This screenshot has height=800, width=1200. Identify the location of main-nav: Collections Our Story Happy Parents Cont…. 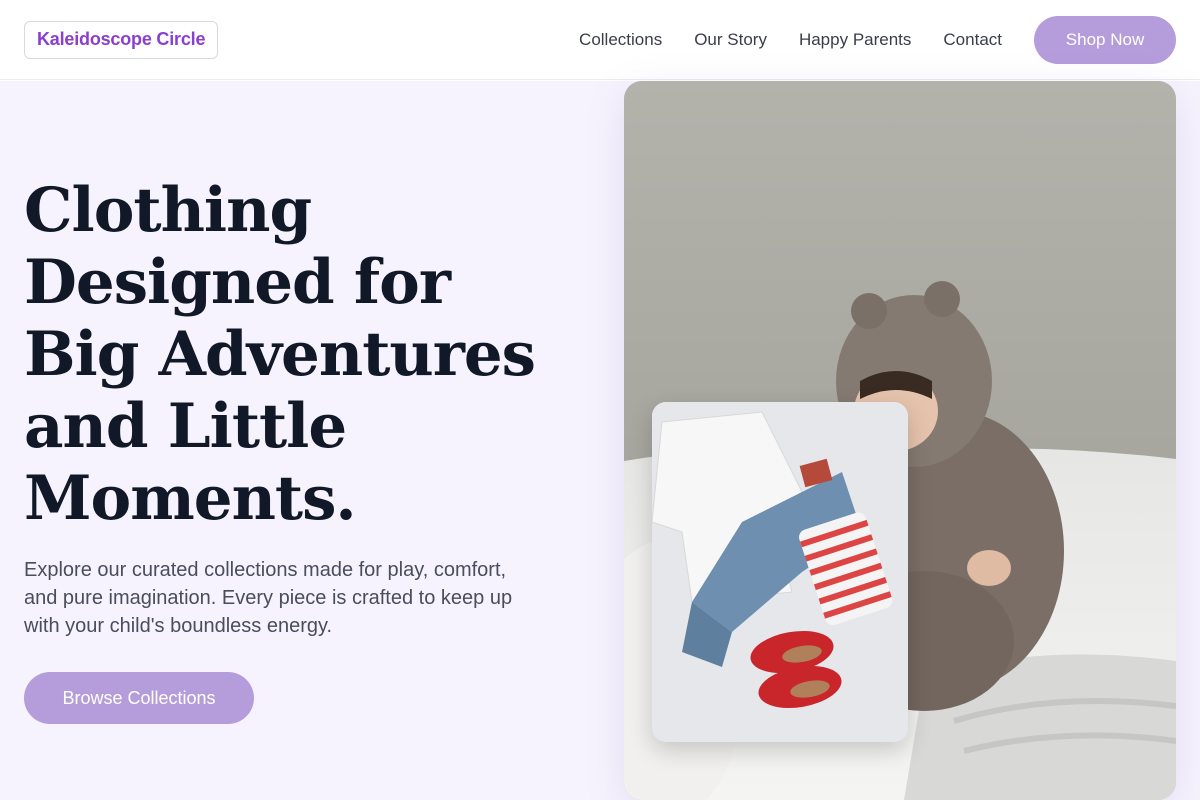
(877, 39).